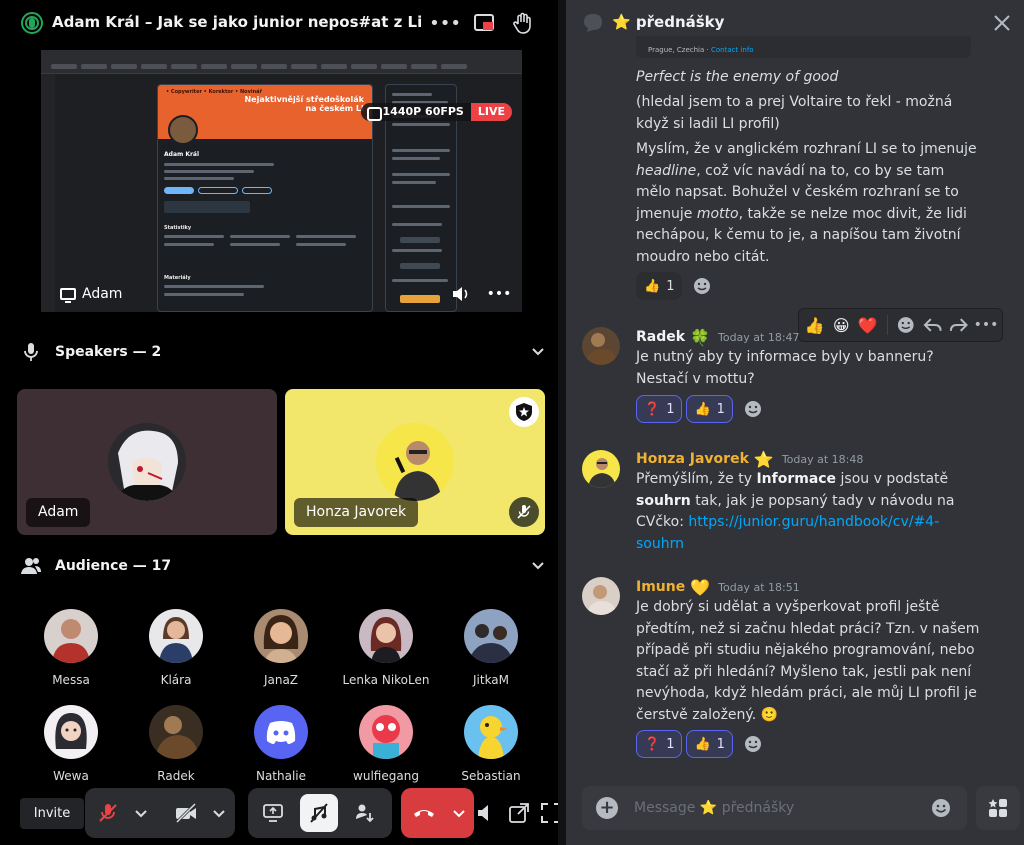 The image size is (1024, 845). Describe the element at coordinates (700, 337) in the screenshot. I see `role-badge-icon: 🍀` at that location.